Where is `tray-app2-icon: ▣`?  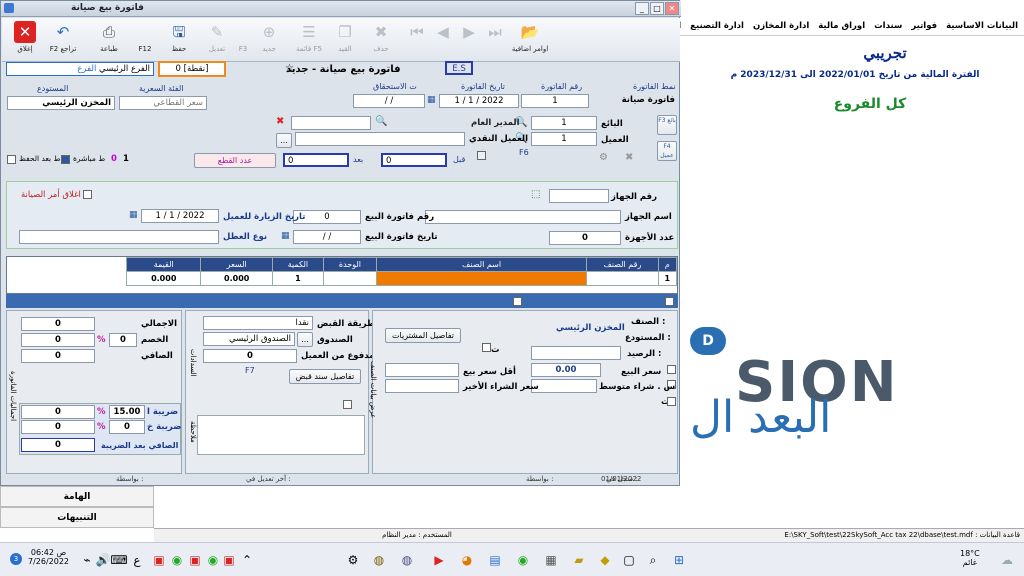
tray-app2-icon: ▣ is located at coordinates (195, 560).